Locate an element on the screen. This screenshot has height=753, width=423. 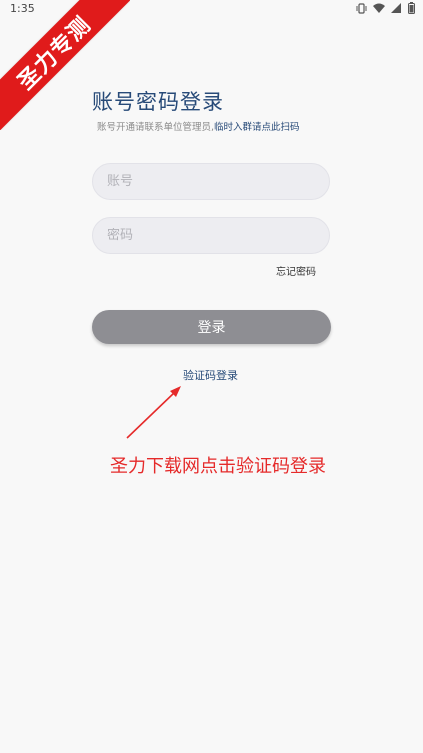
battery-icon is located at coordinates (411, 8).